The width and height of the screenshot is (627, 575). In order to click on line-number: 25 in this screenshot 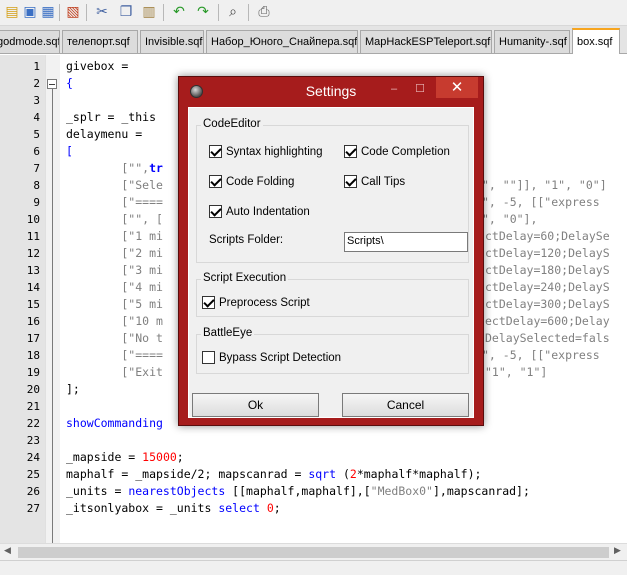, I will do `click(33, 474)`.